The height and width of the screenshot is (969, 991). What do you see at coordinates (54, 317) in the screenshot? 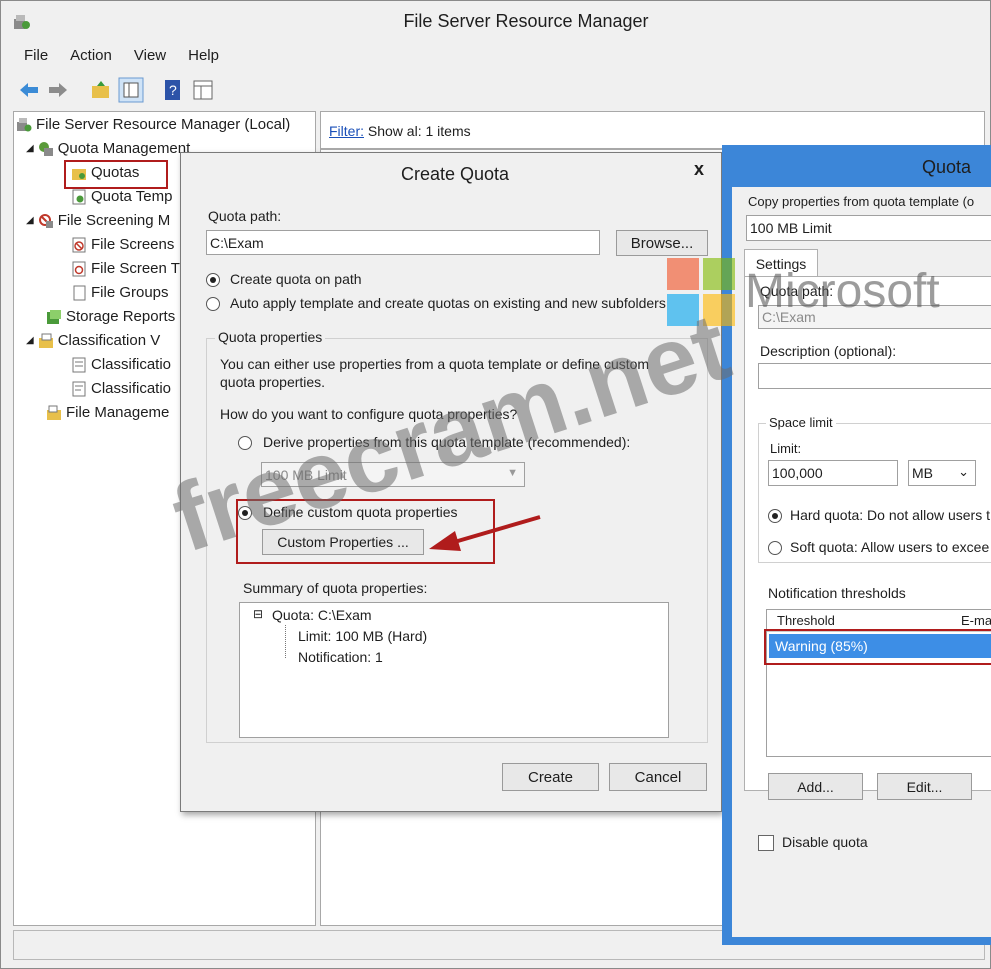
I see `storage-reports-icon` at bounding box center [54, 317].